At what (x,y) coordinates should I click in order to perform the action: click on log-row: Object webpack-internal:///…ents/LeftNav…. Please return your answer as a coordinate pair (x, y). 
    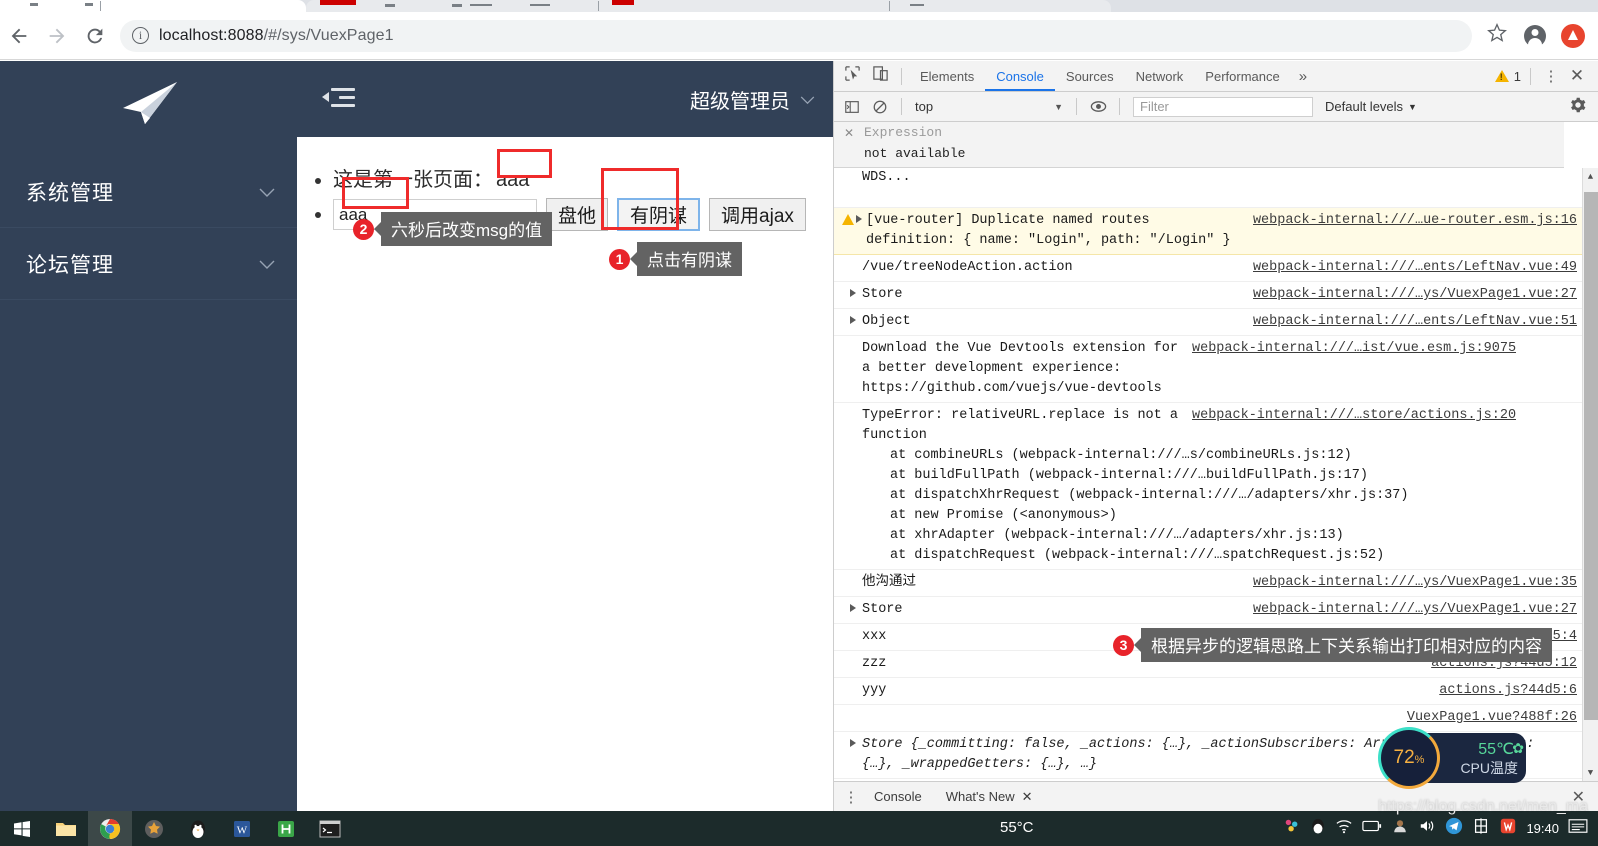
    Looking at the image, I should click on (1208, 322).